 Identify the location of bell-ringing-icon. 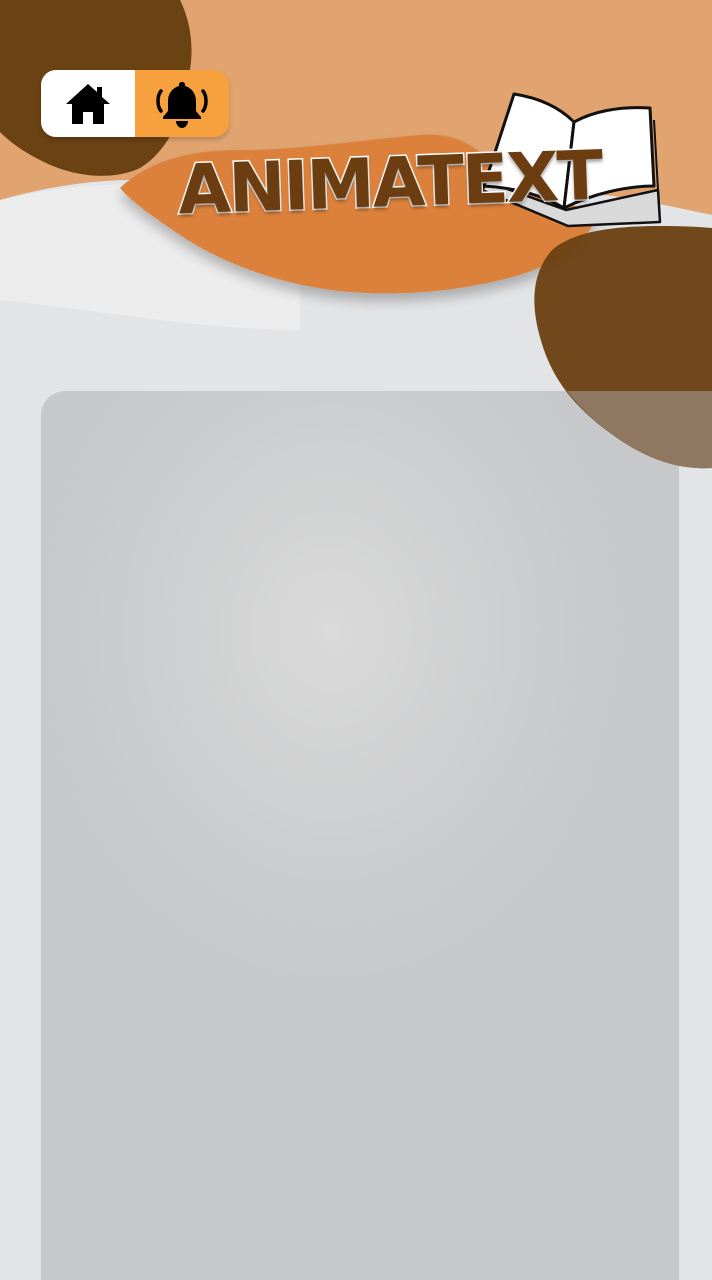
(182, 104).